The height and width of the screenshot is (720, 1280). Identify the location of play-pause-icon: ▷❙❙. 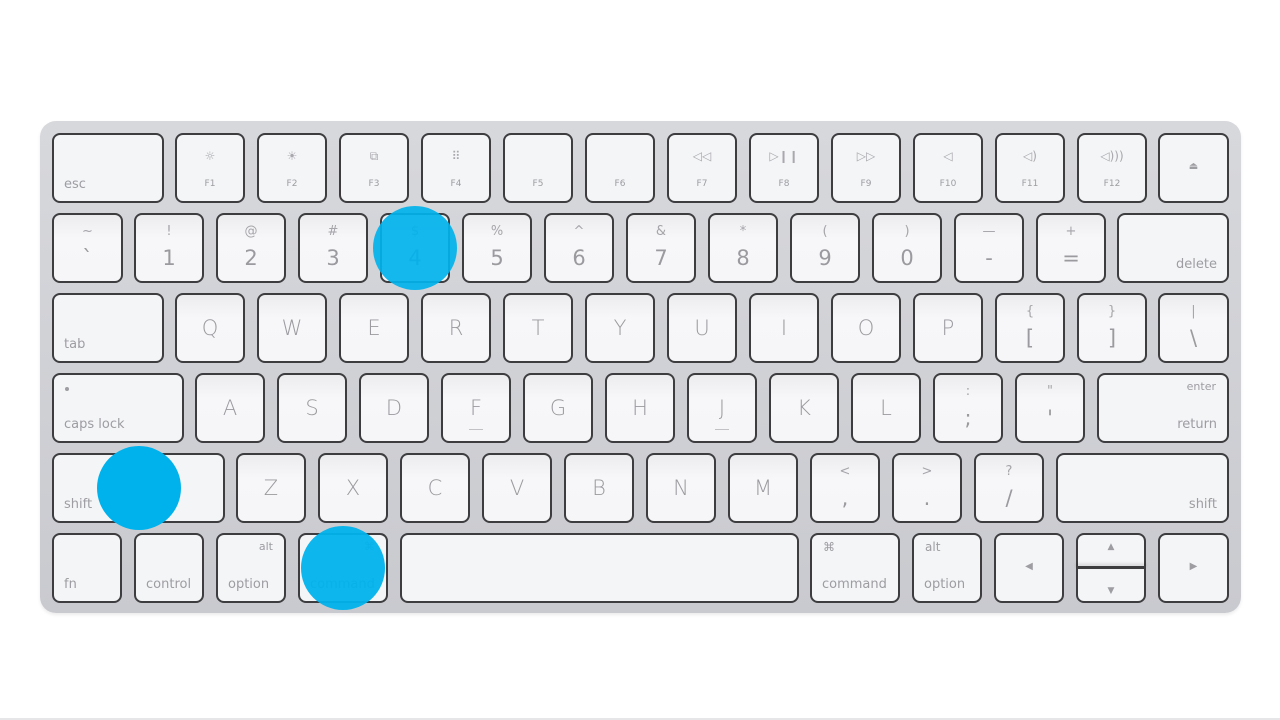
(784, 156).